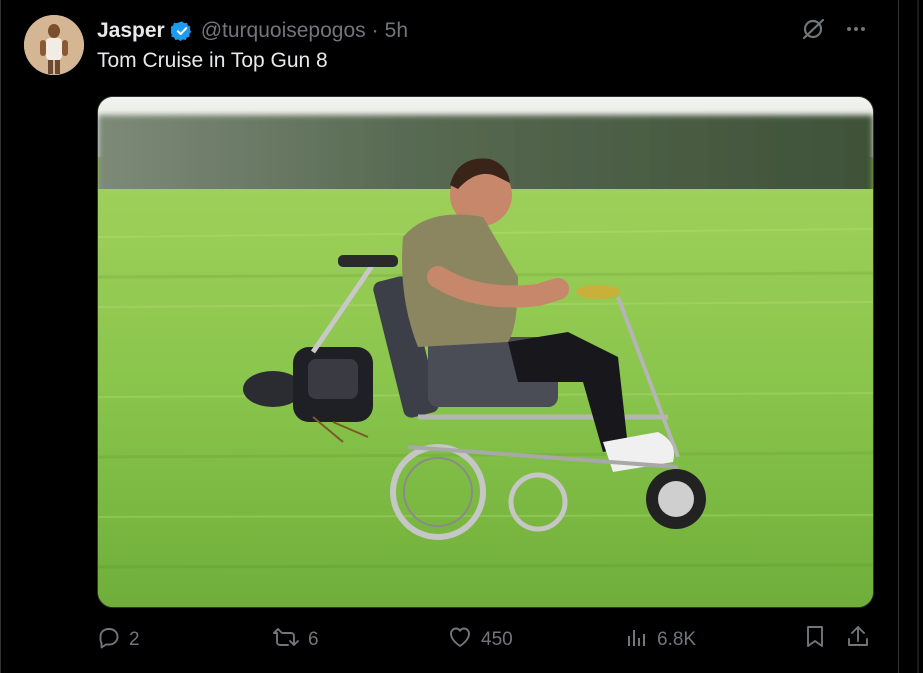 This screenshot has width=923, height=673. Describe the element at coordinates (181, 31) in the screenshot. I see `verified-badge-icon` at that location.